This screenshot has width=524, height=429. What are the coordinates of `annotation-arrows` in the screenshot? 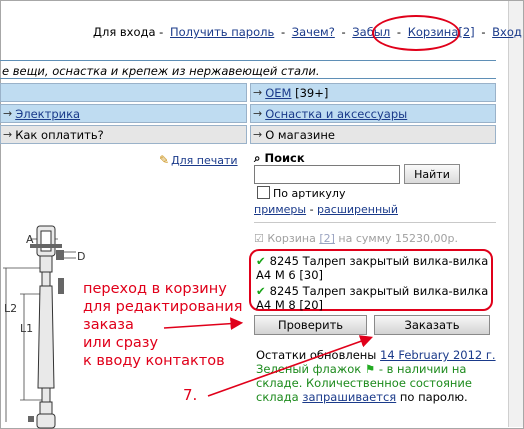 It's located at (268, 357).